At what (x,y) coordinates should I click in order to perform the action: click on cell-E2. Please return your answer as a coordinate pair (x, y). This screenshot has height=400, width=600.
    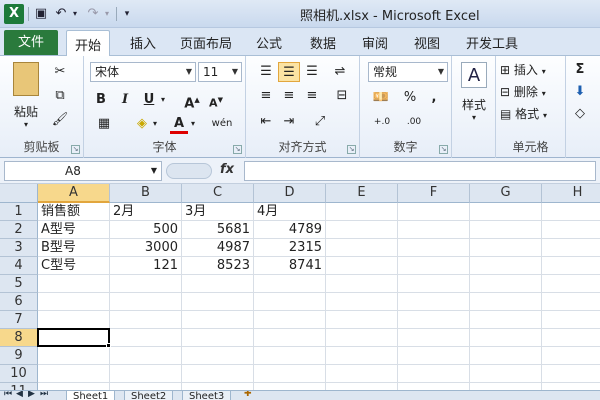
    Looking at the image, I should click on (362, 230).